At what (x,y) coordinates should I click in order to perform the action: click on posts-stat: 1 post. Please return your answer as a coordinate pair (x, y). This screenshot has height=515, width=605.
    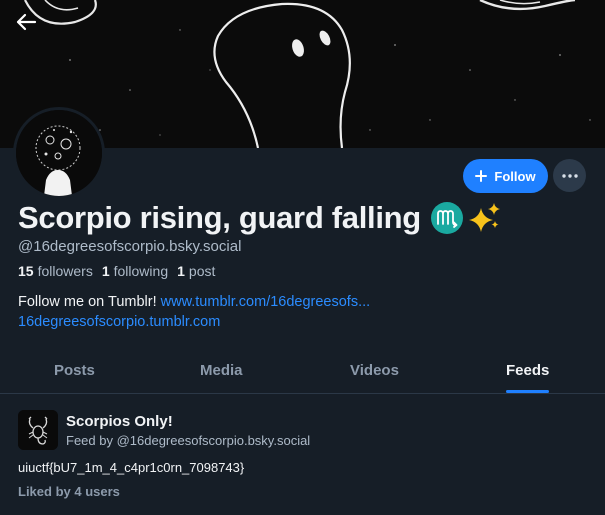
    Looking at the image, I should click on (196, 271).